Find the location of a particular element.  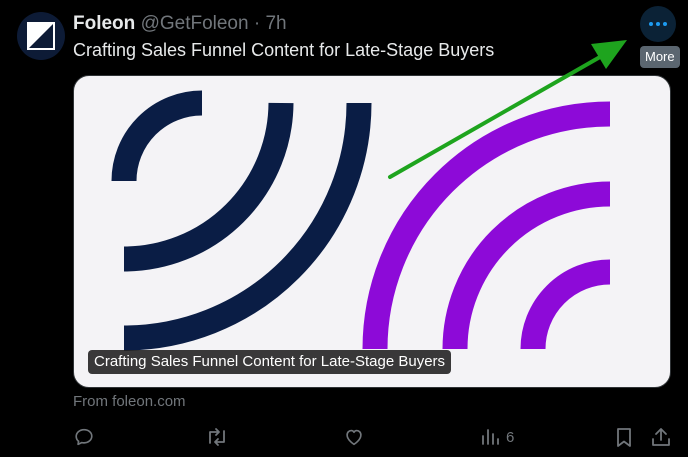

share-icon is located at coordinates (661, 437).